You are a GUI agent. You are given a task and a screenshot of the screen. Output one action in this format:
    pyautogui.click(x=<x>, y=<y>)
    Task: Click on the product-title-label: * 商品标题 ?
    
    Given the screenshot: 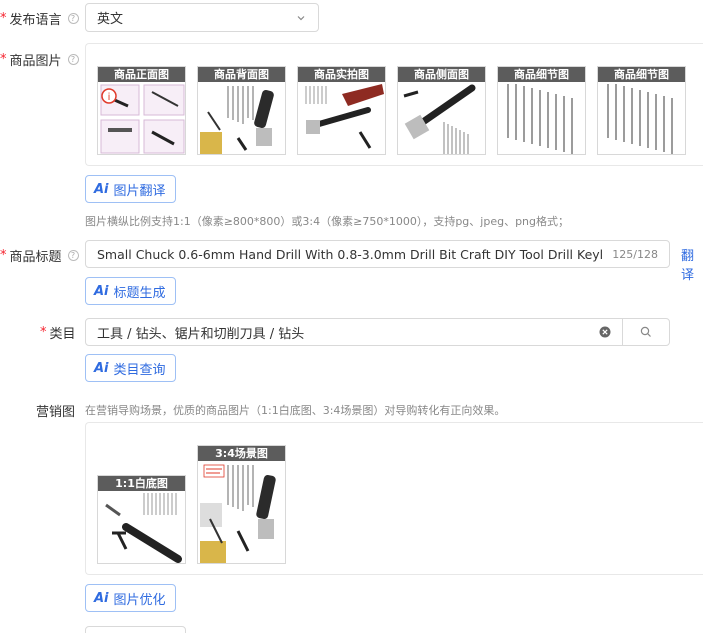 What is the action you would take?
    pyautogui.click(x=39, y=255)
    